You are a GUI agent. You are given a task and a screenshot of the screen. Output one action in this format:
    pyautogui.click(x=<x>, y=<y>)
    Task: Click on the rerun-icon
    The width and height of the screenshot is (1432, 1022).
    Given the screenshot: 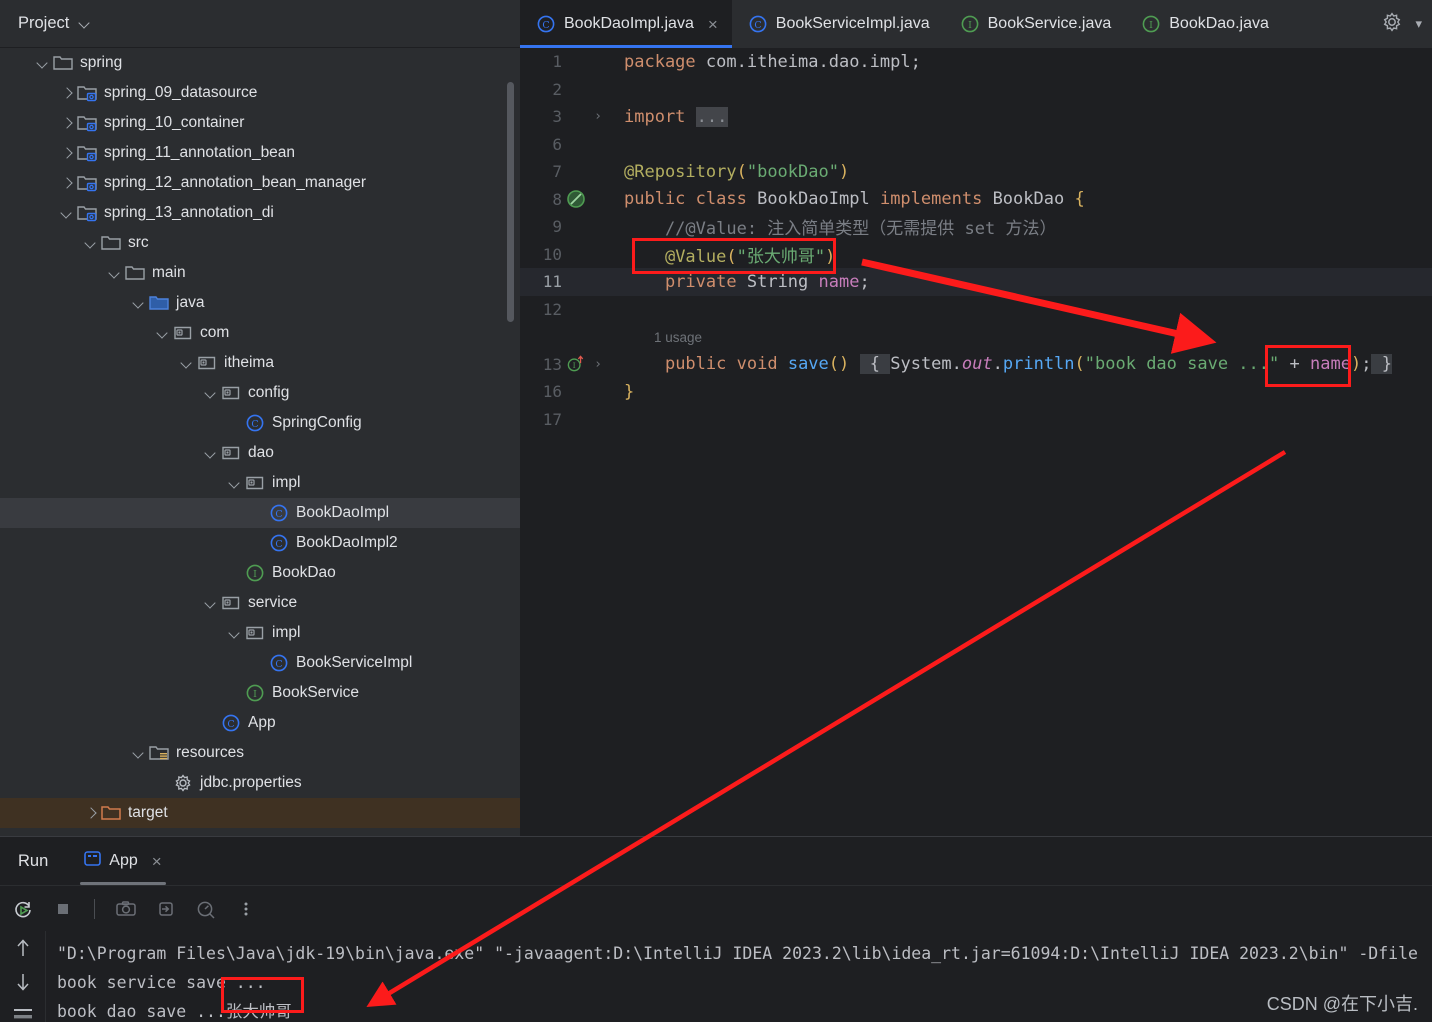 What is the action you would take?
    pyautogui.click(x=23, y=909)
    